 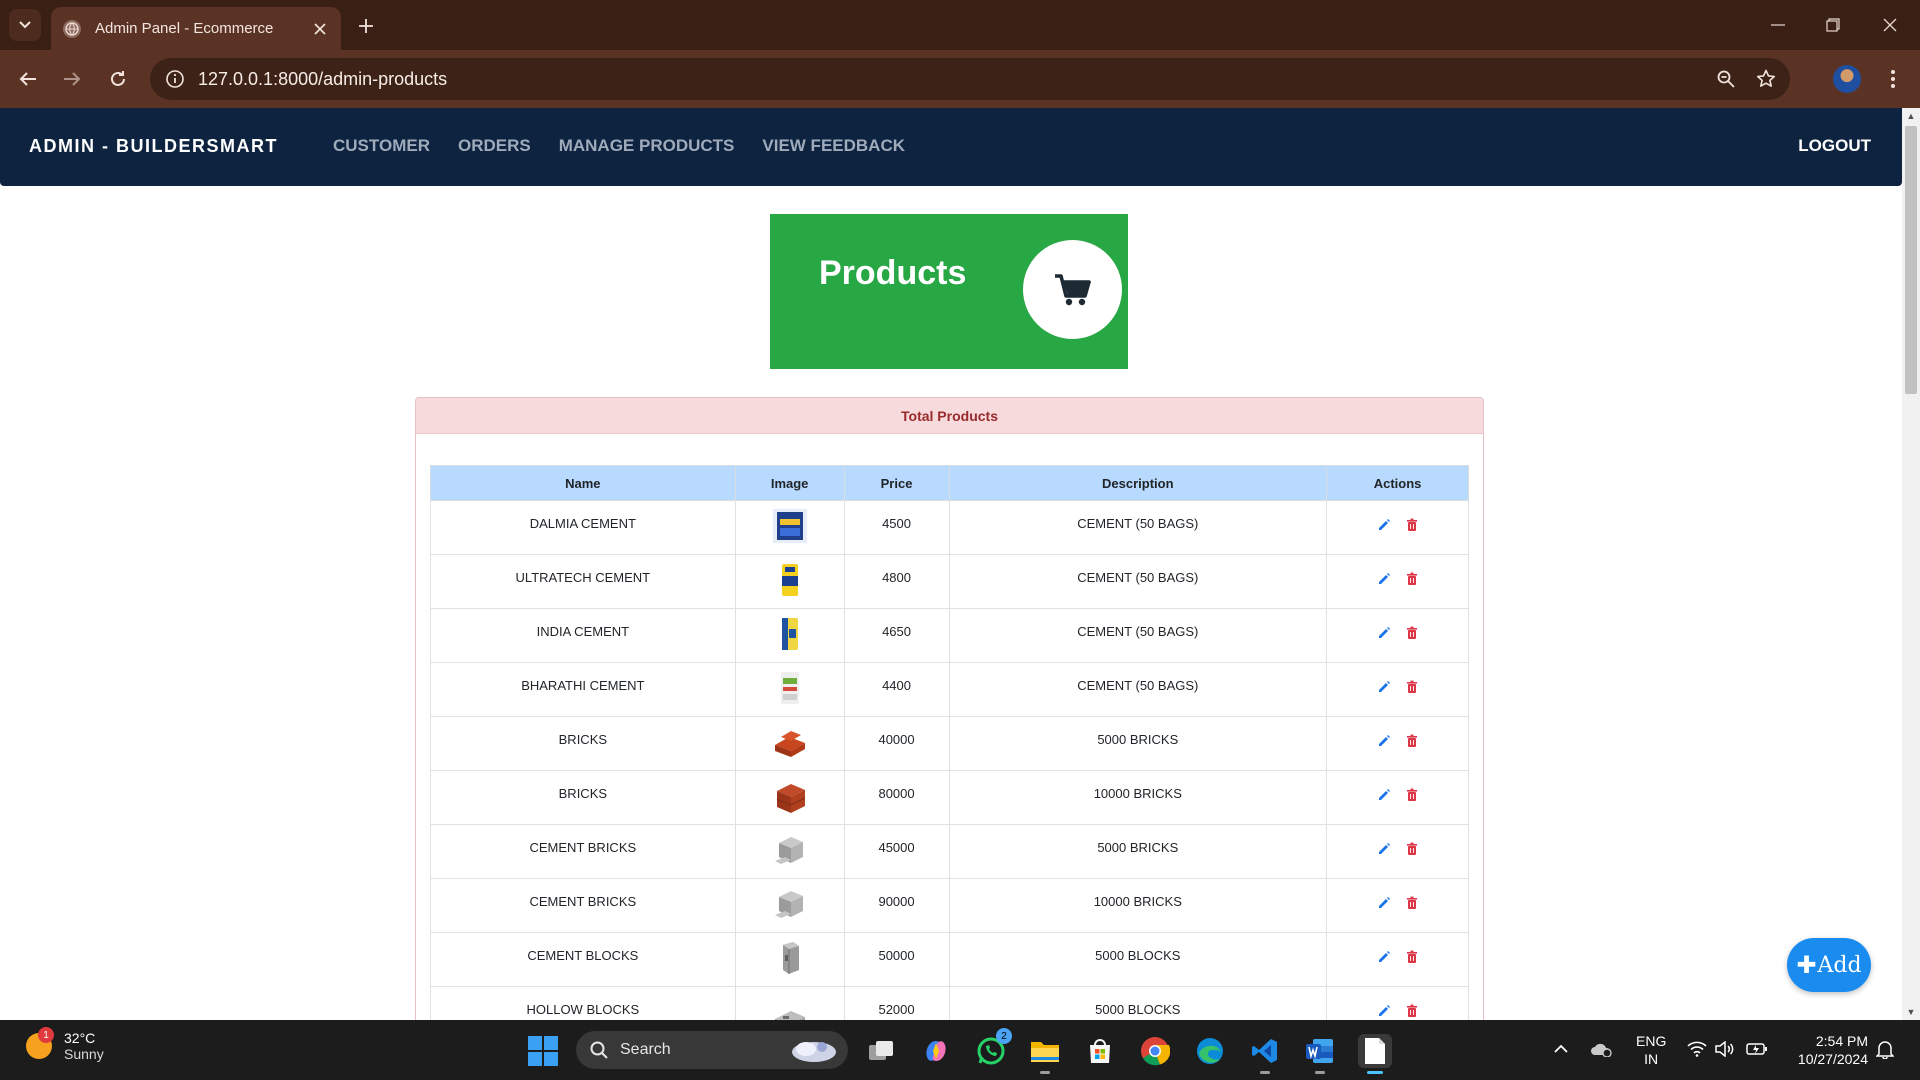 What do you see at coordinates (320, 29) in the screenshot?
I see `close-tab-icon` at bounding box center [320, 29].